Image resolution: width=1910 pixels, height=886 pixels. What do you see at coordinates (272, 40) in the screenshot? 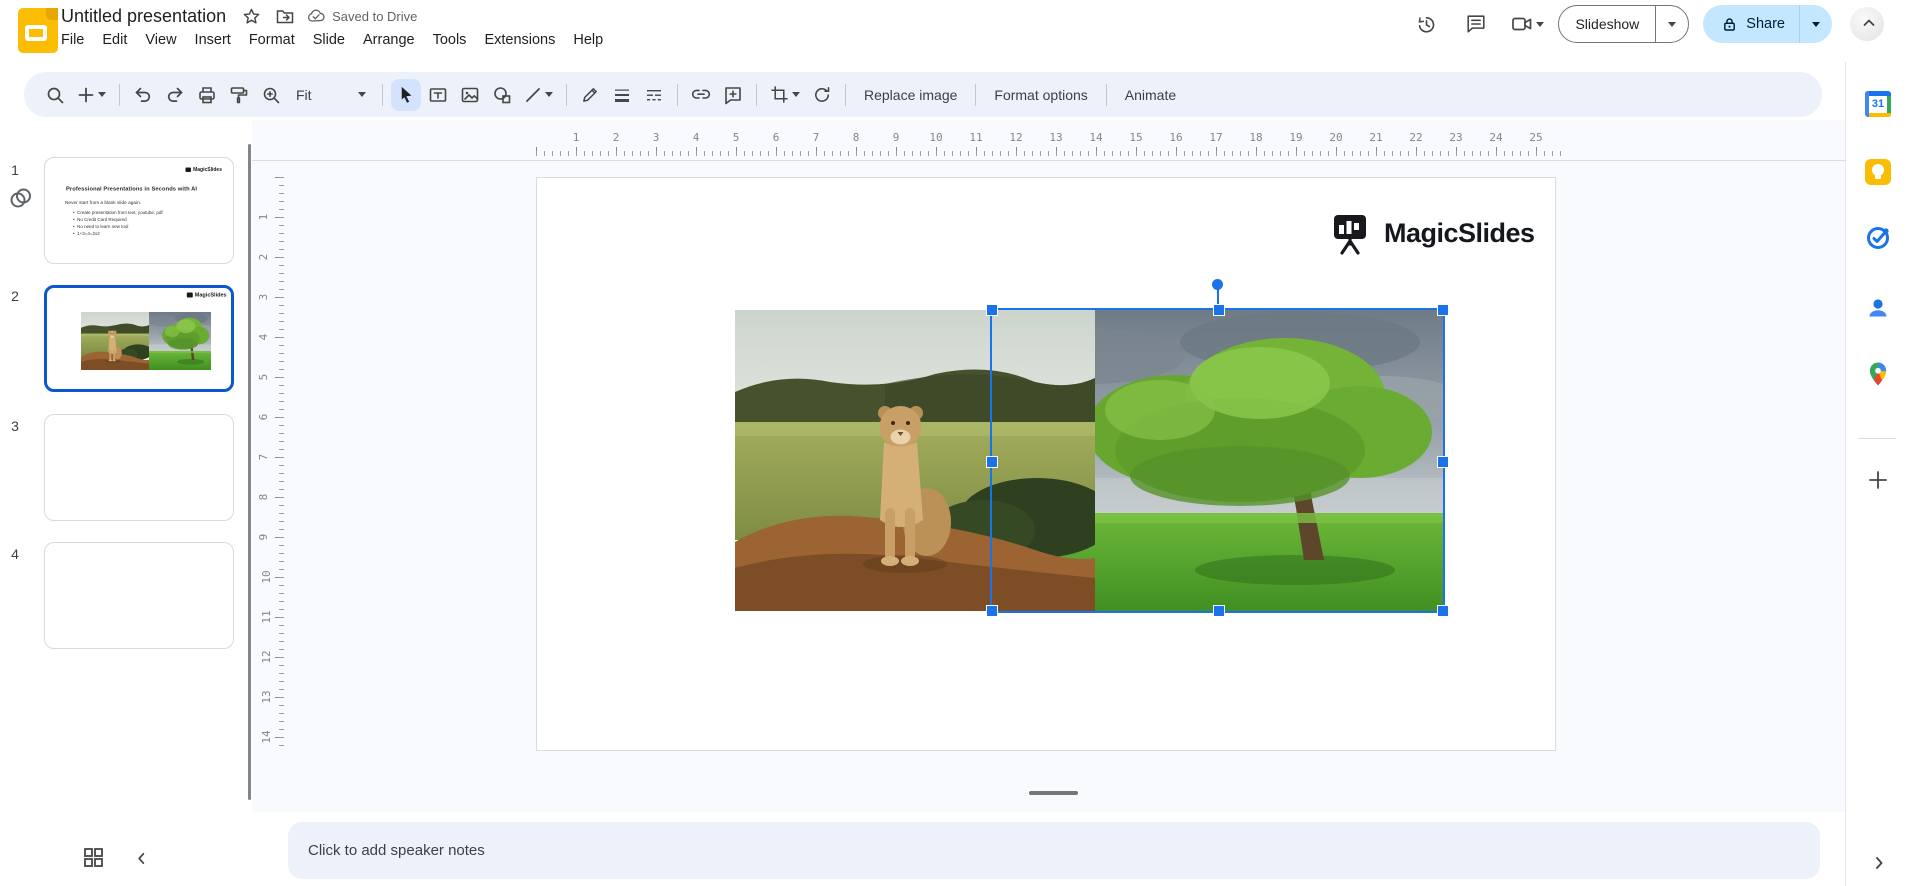
I see `menu-item-format: Format` at bounding box center [272, 40].